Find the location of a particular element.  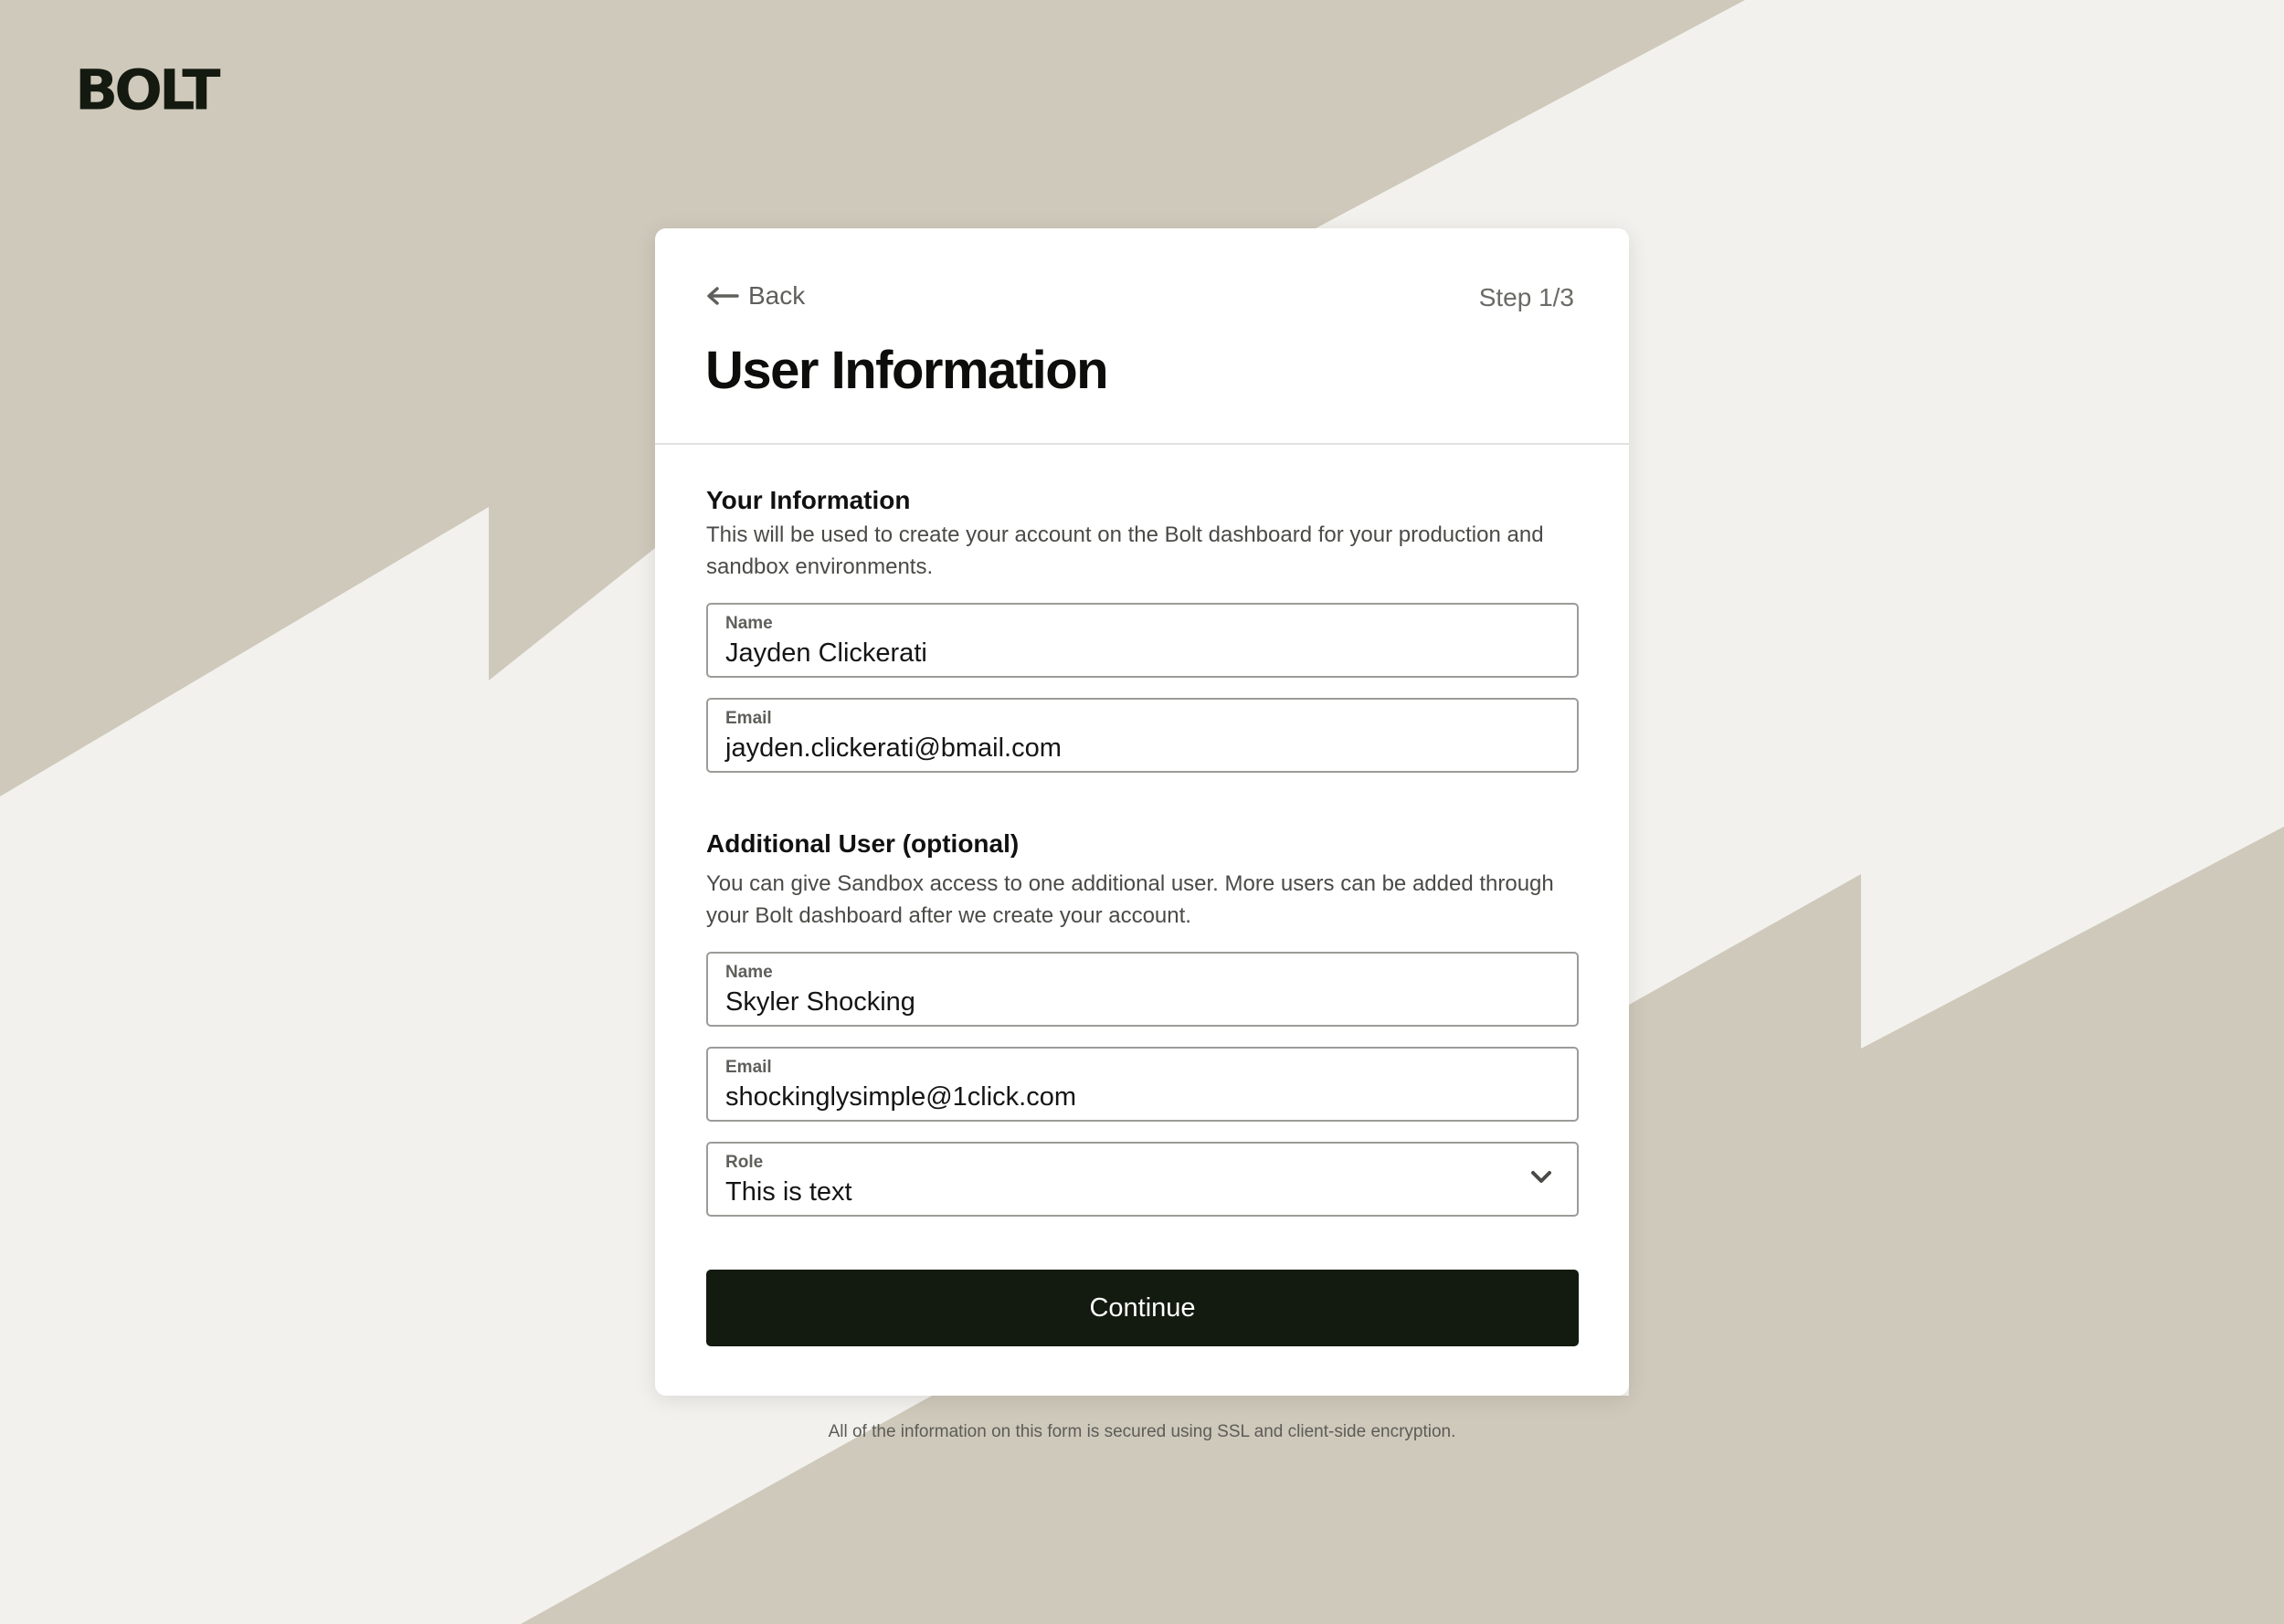

additional-email-label: Email is located at coordinates (748, 1067).